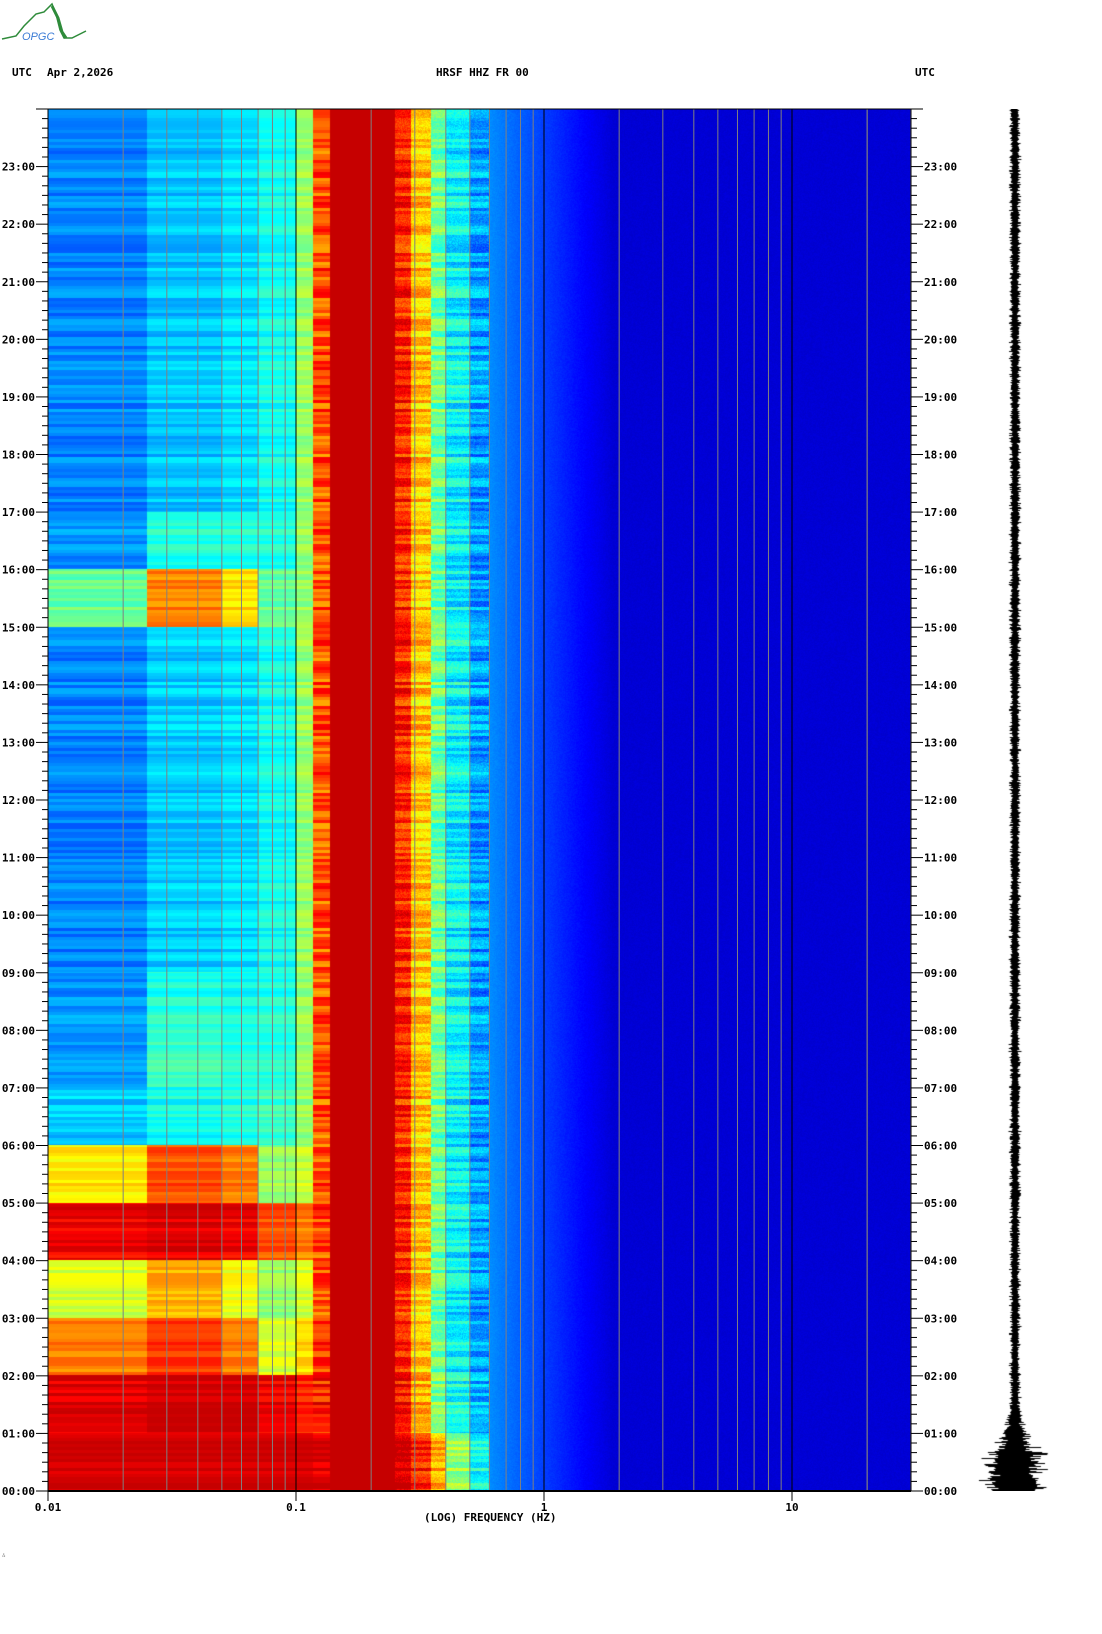  Describe the element at coordinates (18, 1433) in the screenshot. I see `y-tick-label-left: 01:00` at that location.